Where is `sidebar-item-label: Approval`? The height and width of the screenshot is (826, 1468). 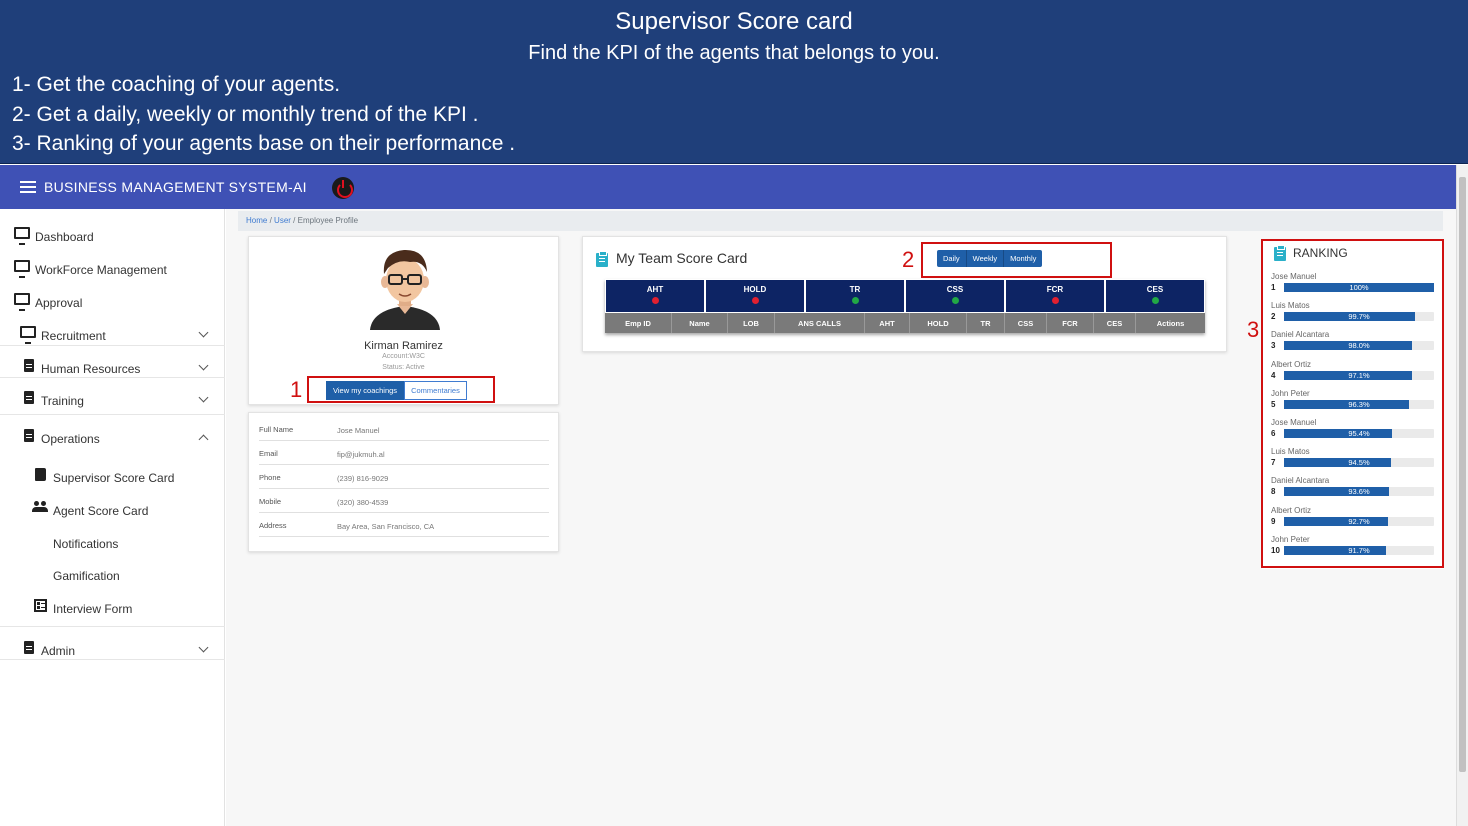
sidebar-item-label: Approval is located at coordinates (59, 303).